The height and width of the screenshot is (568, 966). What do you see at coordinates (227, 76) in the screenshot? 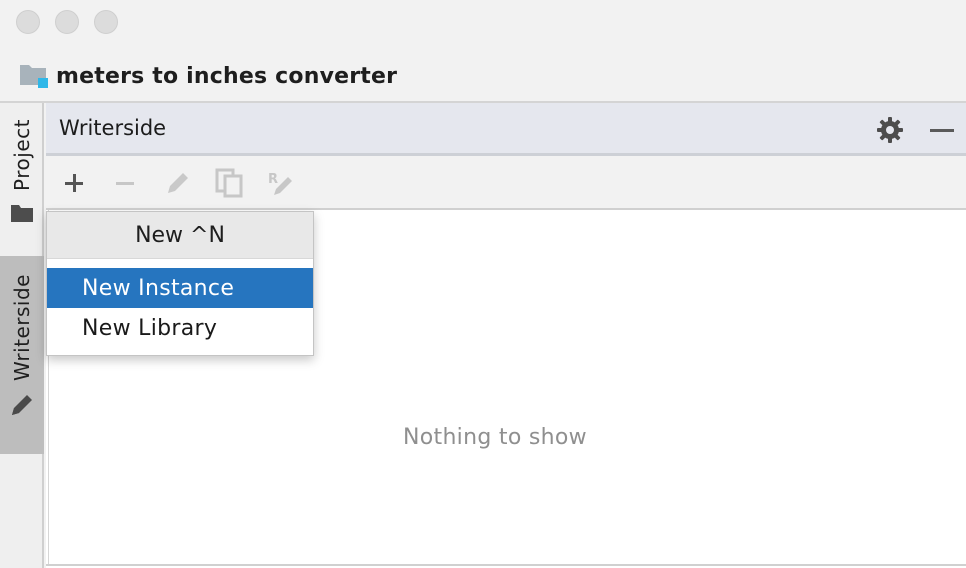
I see `project-title: meters to inches converter` at bounding box center [227, 76].